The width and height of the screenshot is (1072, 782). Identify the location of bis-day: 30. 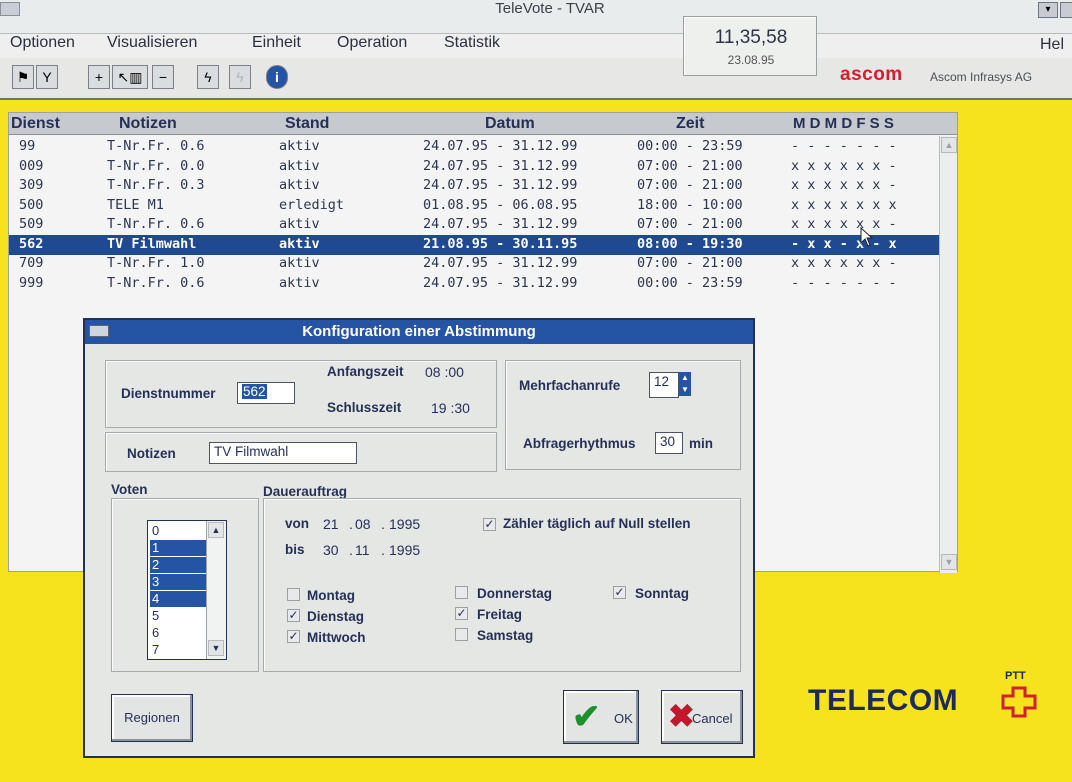
(331, 550).